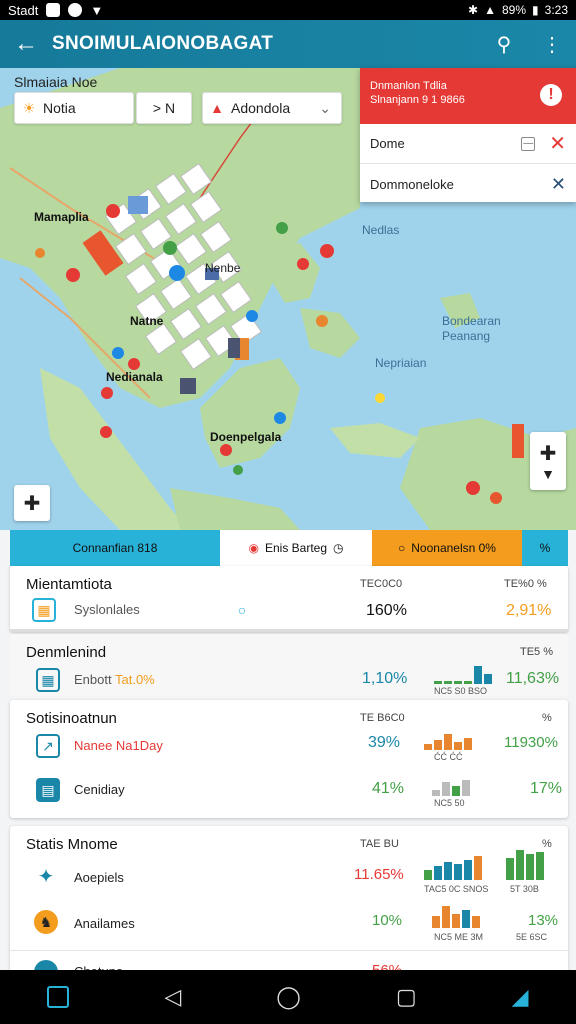 Image resolution: width=576 pixels, height=1024 pixels. I want to click on tab-barteg: ◉ Enis Barteg ◷, so click(296, 548).